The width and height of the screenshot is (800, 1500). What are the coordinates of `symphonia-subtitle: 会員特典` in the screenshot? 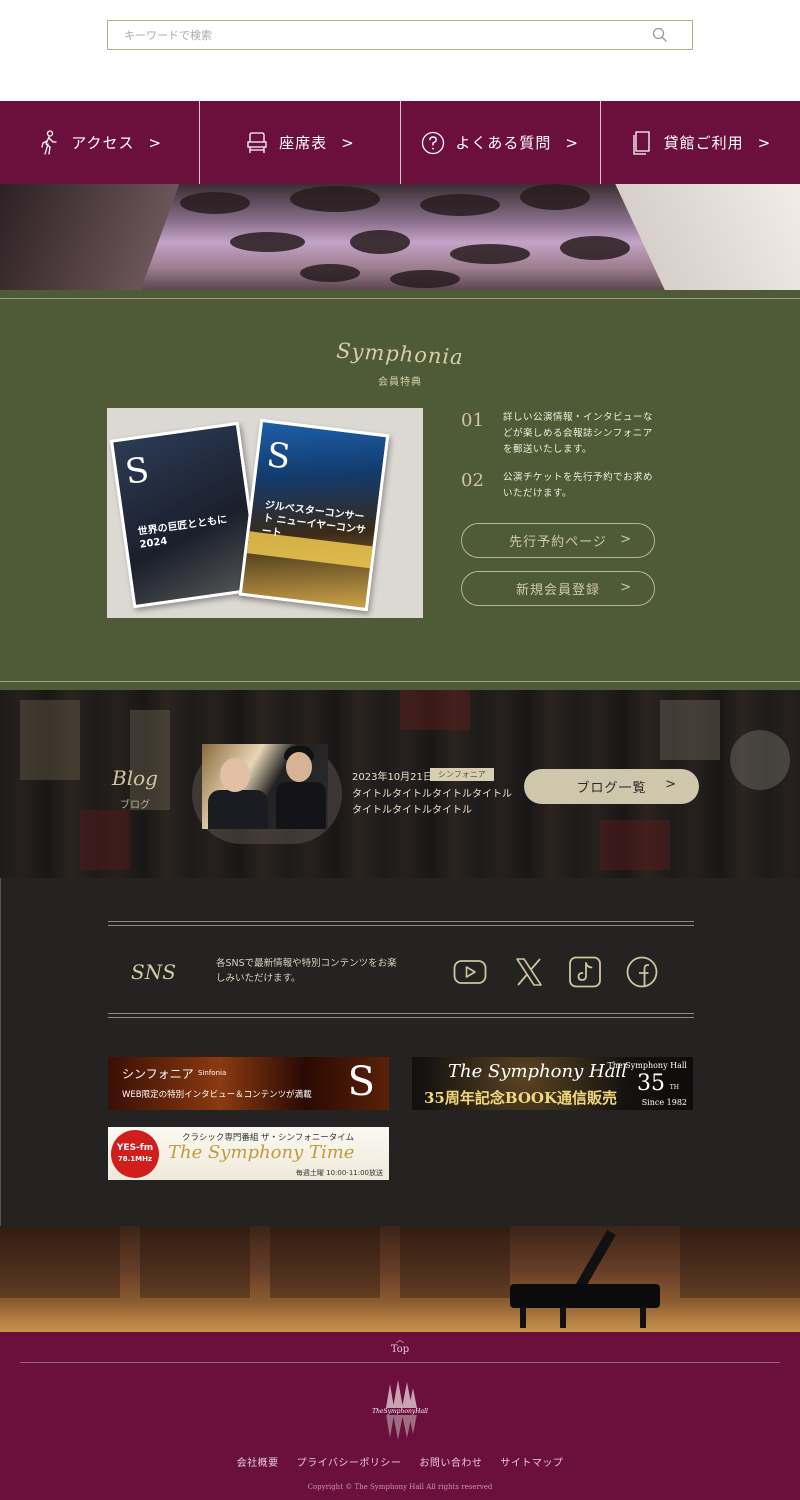 It's located at (400, 382).